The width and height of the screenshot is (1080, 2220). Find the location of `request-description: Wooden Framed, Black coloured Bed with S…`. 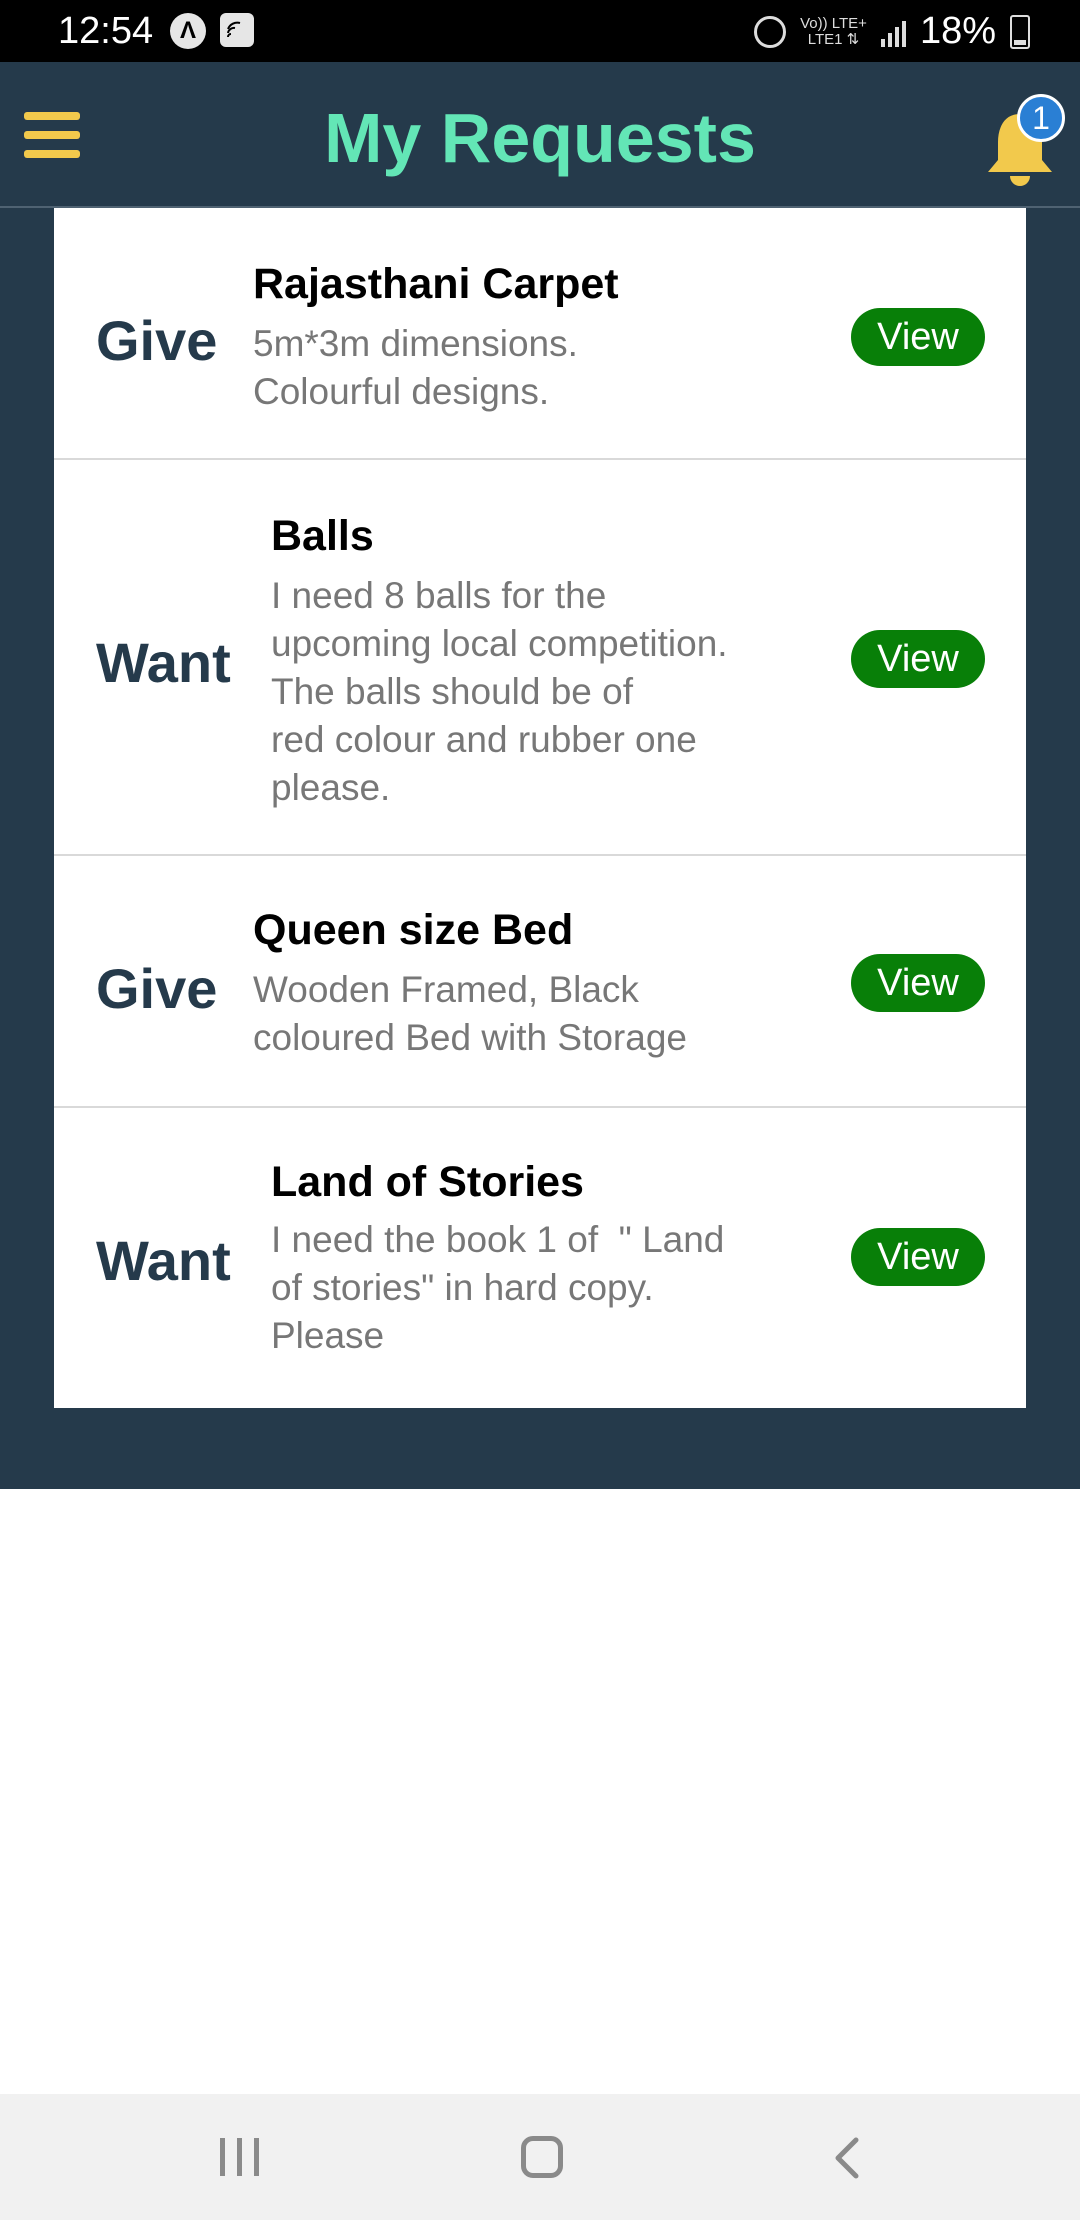

request-description: Wooden Framed, Black coloured Bed with S… is located at coordinates (470, 1013).